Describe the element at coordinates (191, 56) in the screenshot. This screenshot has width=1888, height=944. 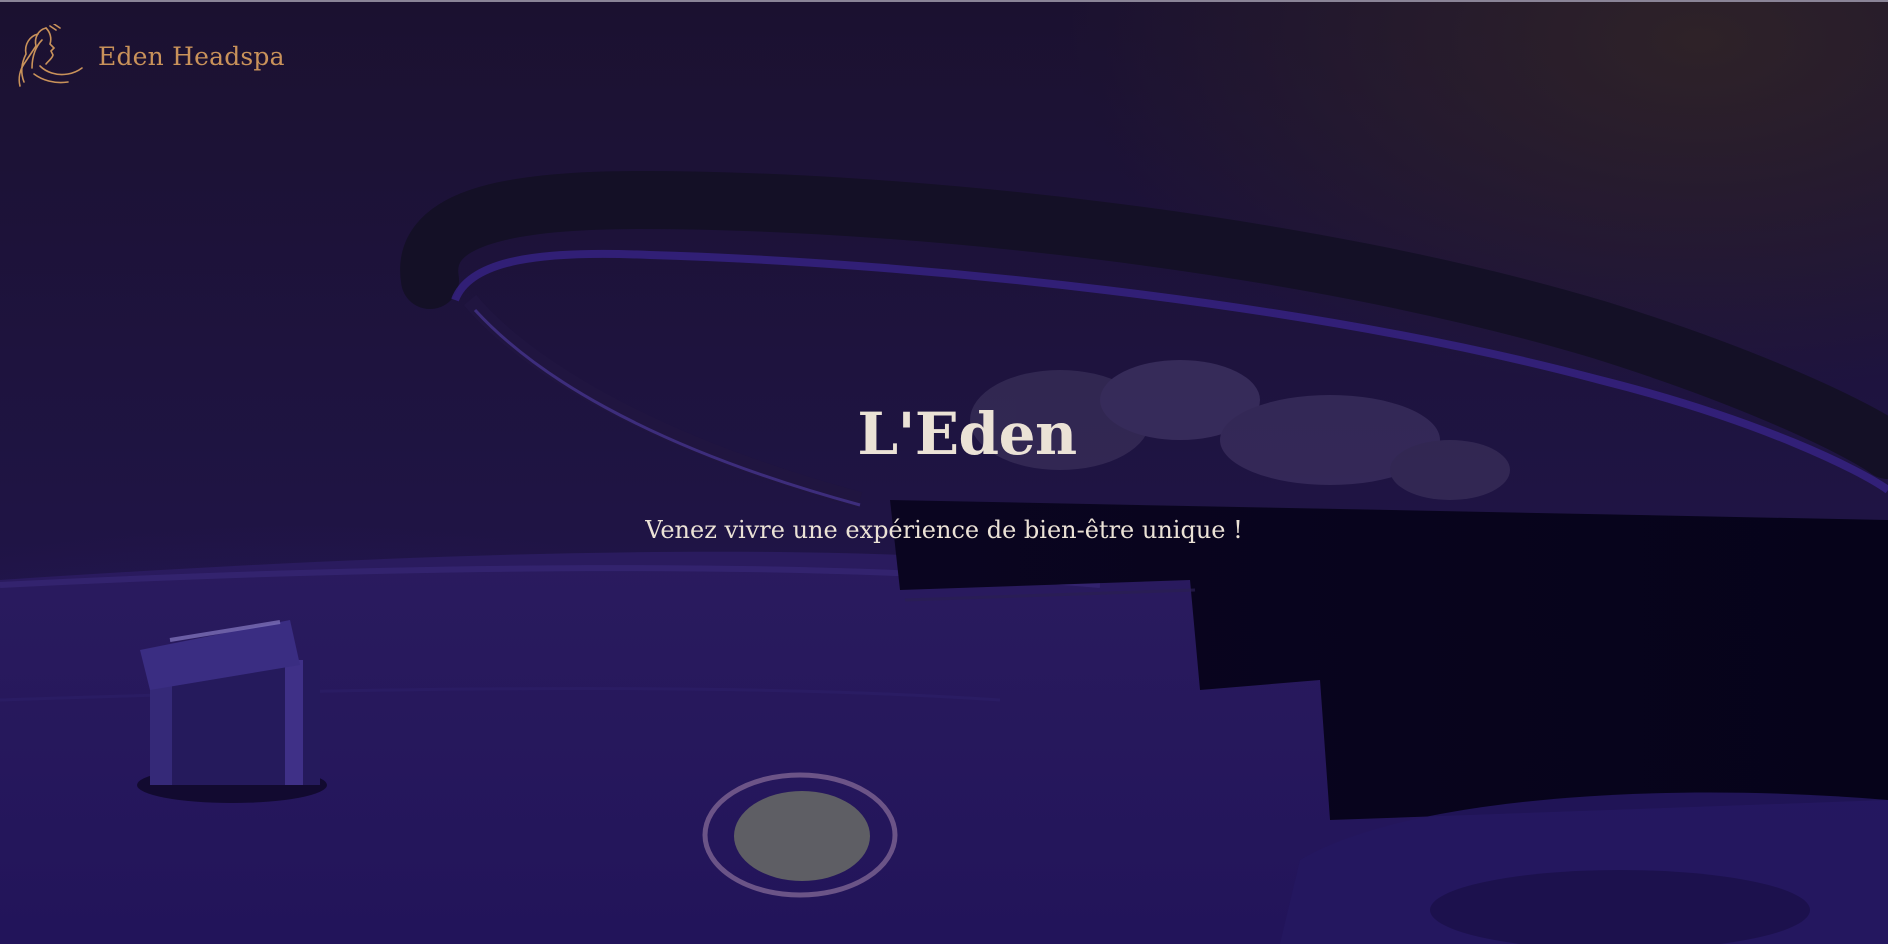
I see `brand-name: Eden Headspa` at that location.